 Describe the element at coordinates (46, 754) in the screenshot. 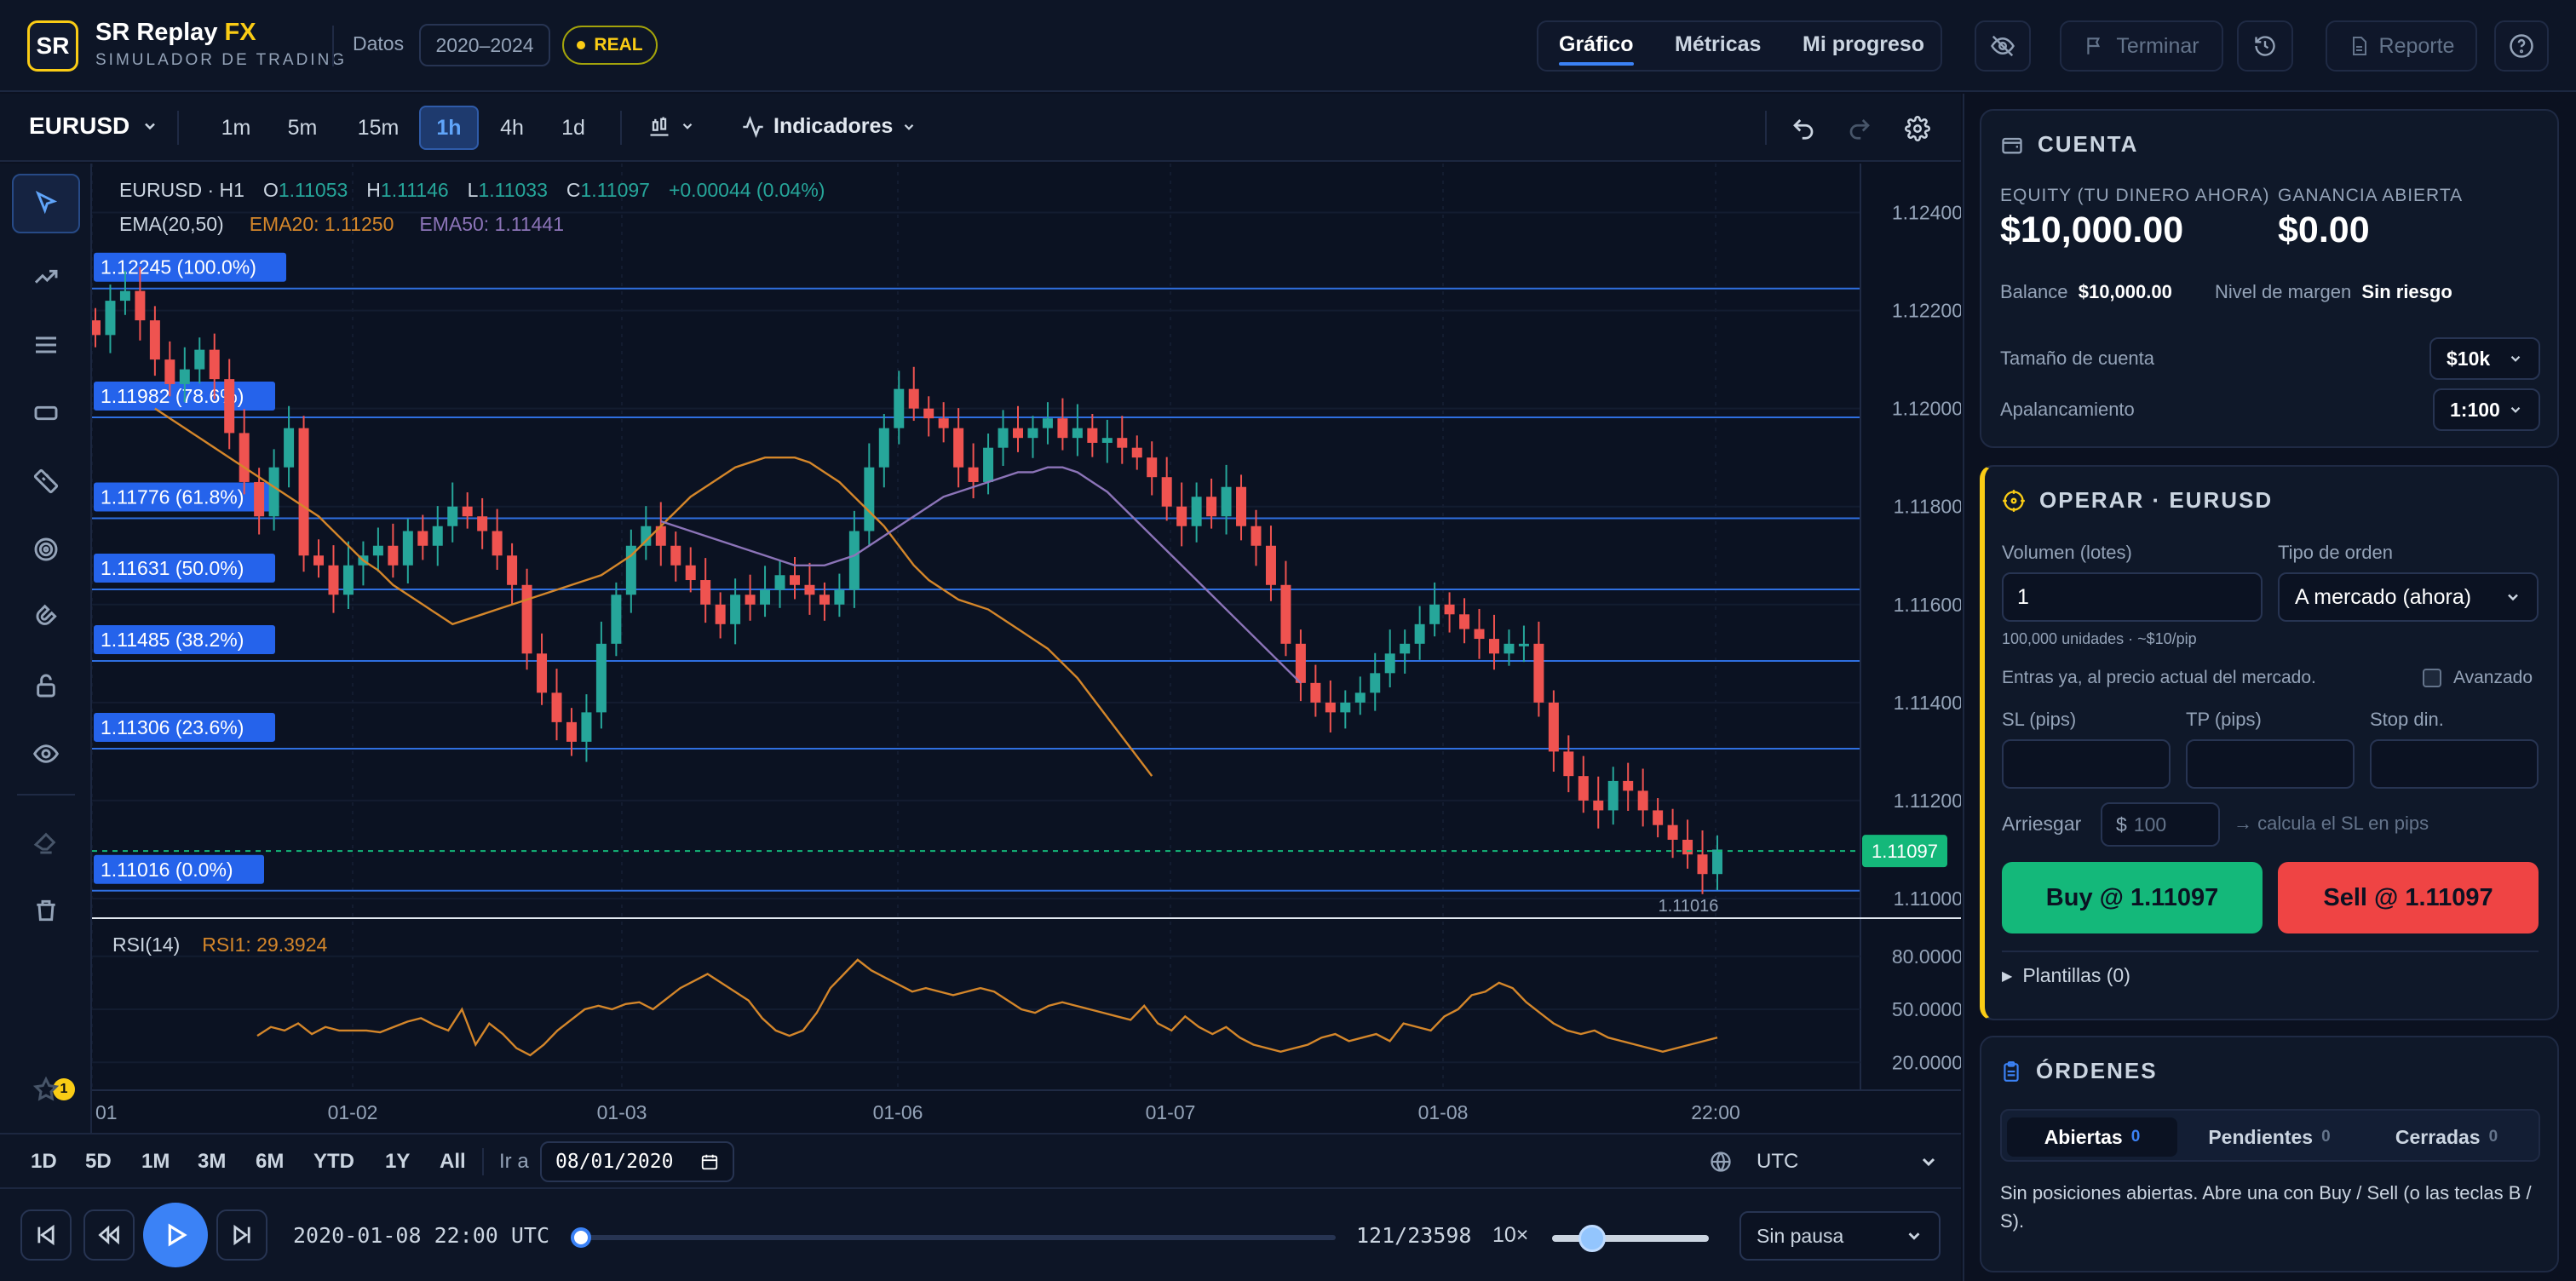

I see `visibility-tool` at that location.